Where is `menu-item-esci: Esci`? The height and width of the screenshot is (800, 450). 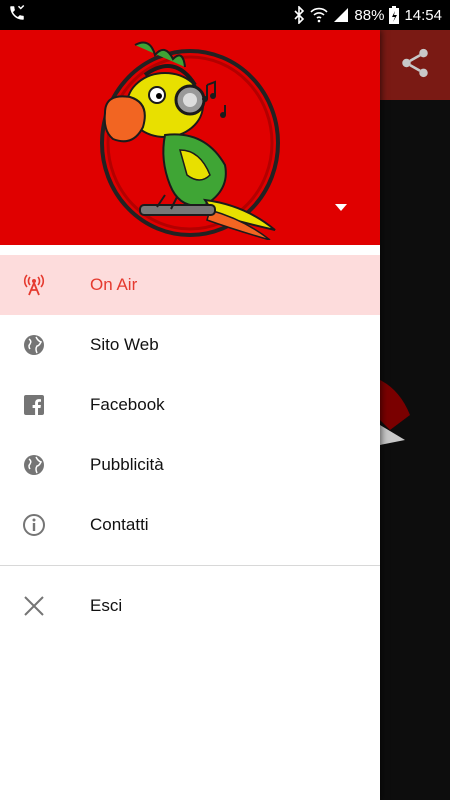
menu-item-esci: Esci is located at coordinates (190, 606).